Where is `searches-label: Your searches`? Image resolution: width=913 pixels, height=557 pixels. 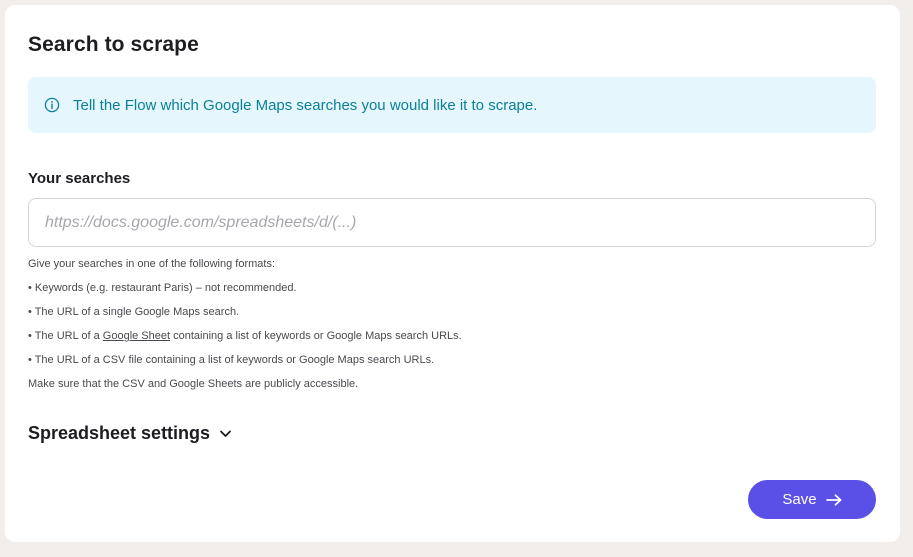 searches-label: Your searches is located at coordinates (79, 178).